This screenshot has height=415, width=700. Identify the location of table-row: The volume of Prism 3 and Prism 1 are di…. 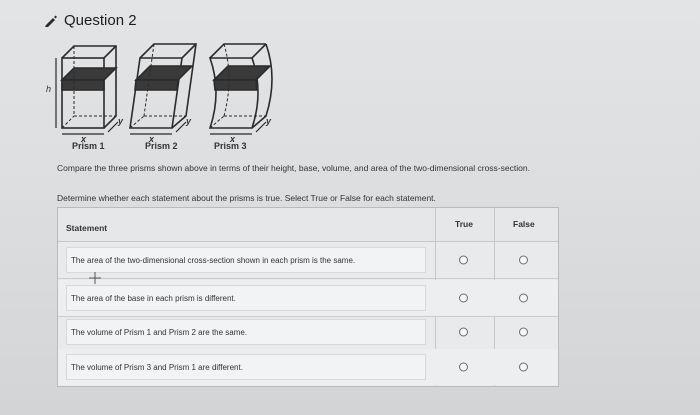
(308, 367).